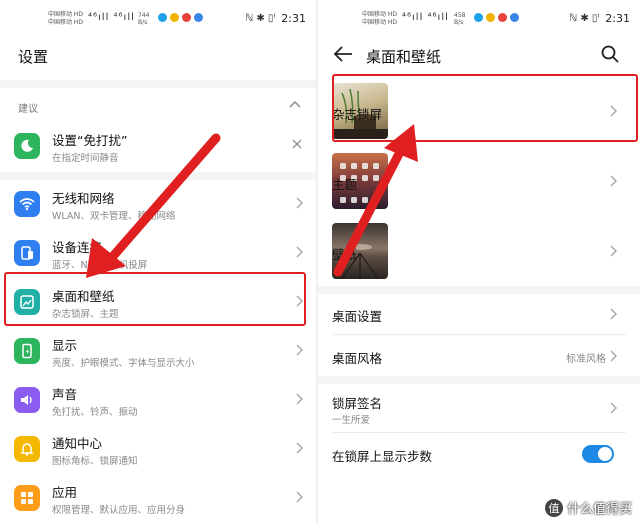 The height and width of the screenshot is (523, 640). What do you see at coordinates (479, 454) in the screenshot?
I see `show-steps-item: 在锁屏上显示步数` at bounding box center [479, 454].